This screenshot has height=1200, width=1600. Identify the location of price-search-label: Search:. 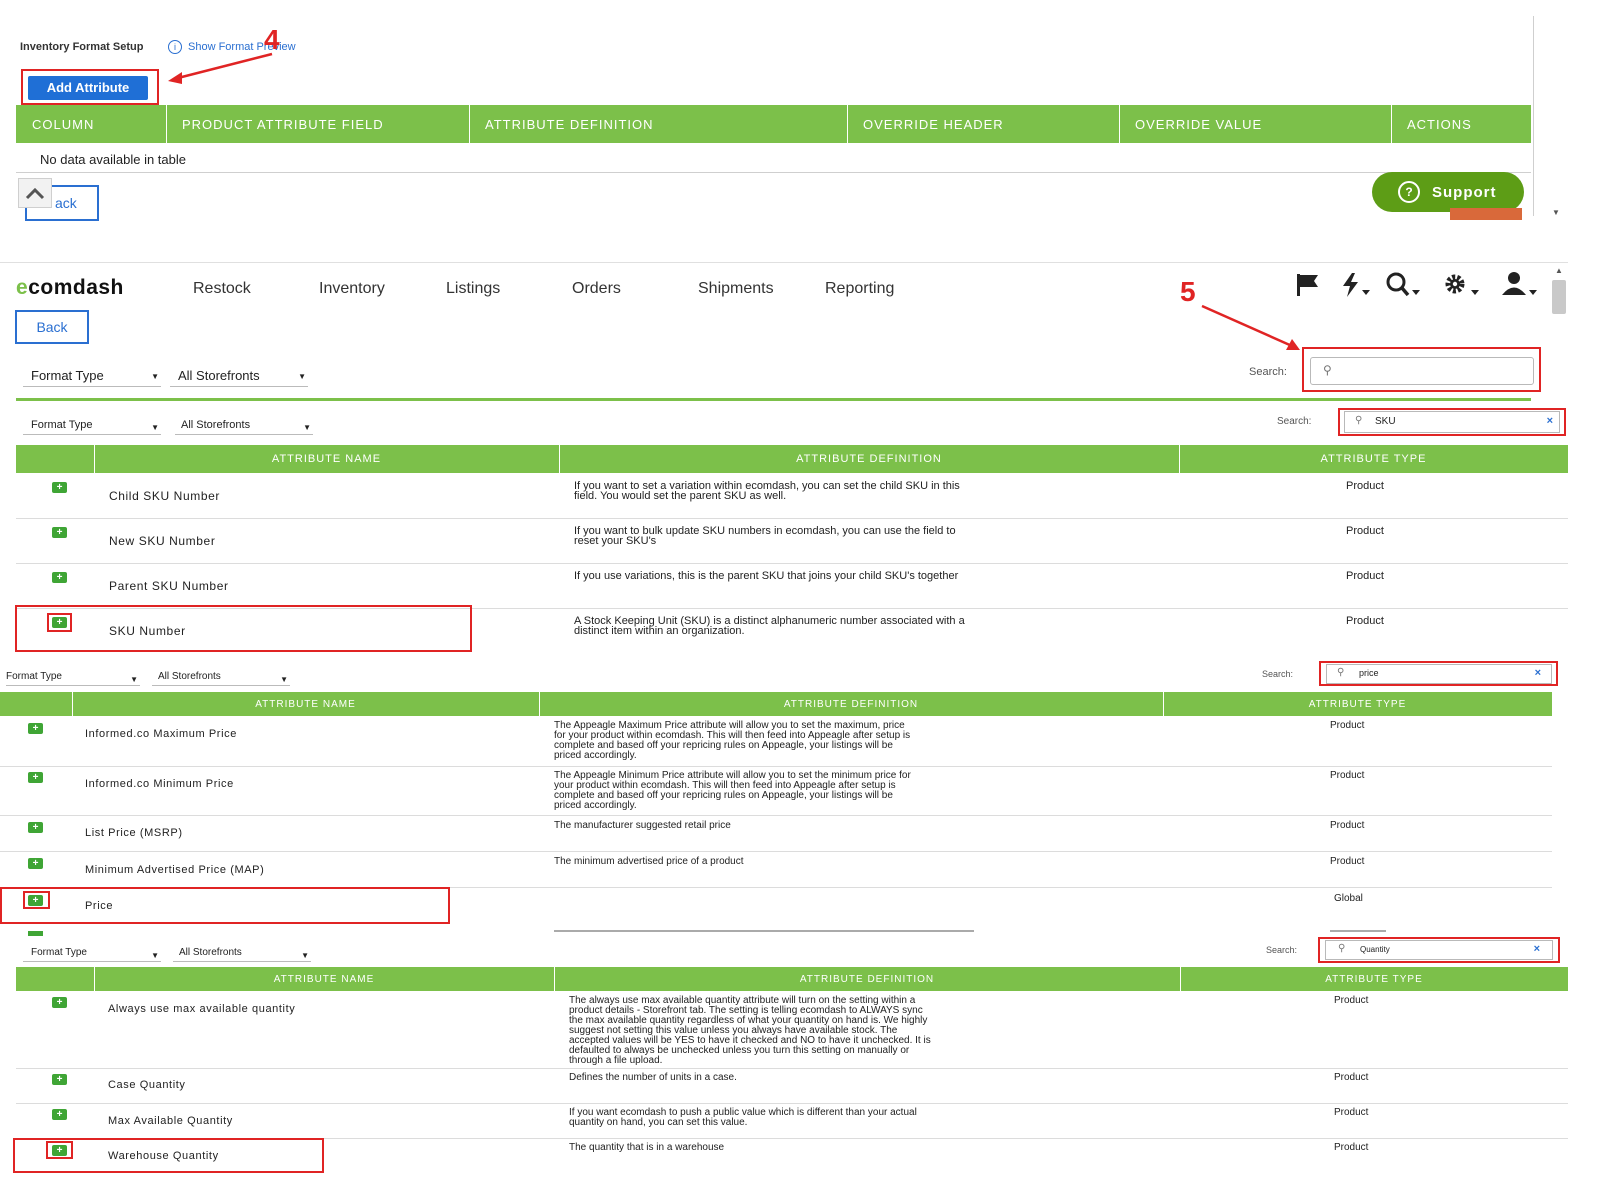
(1278, 674).